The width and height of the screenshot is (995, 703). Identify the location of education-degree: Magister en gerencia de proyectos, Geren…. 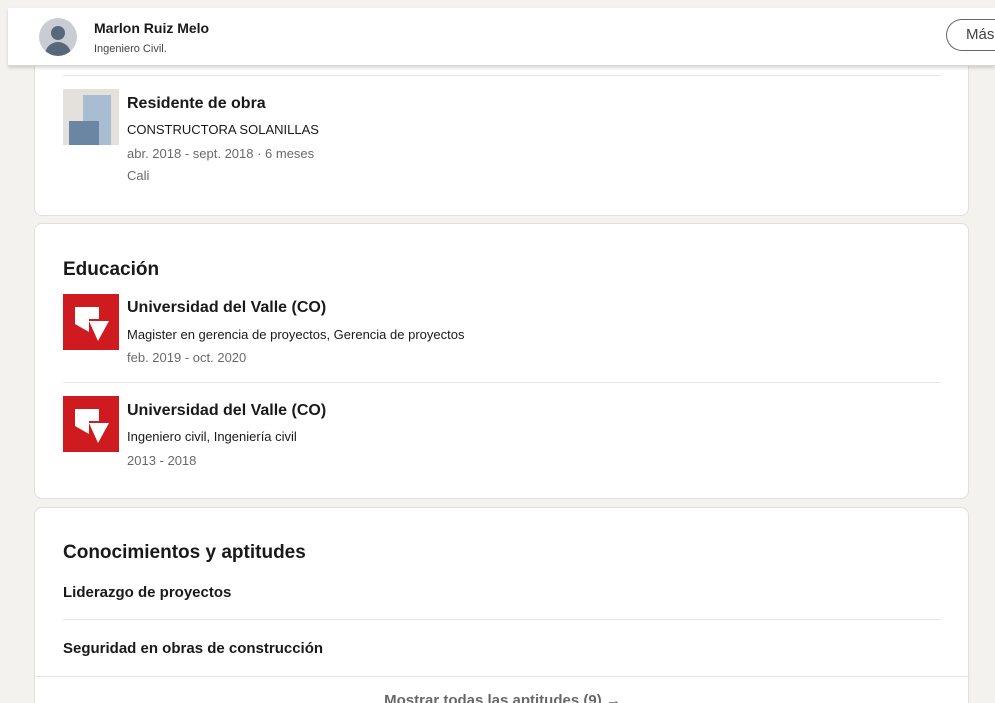
(296, 334).